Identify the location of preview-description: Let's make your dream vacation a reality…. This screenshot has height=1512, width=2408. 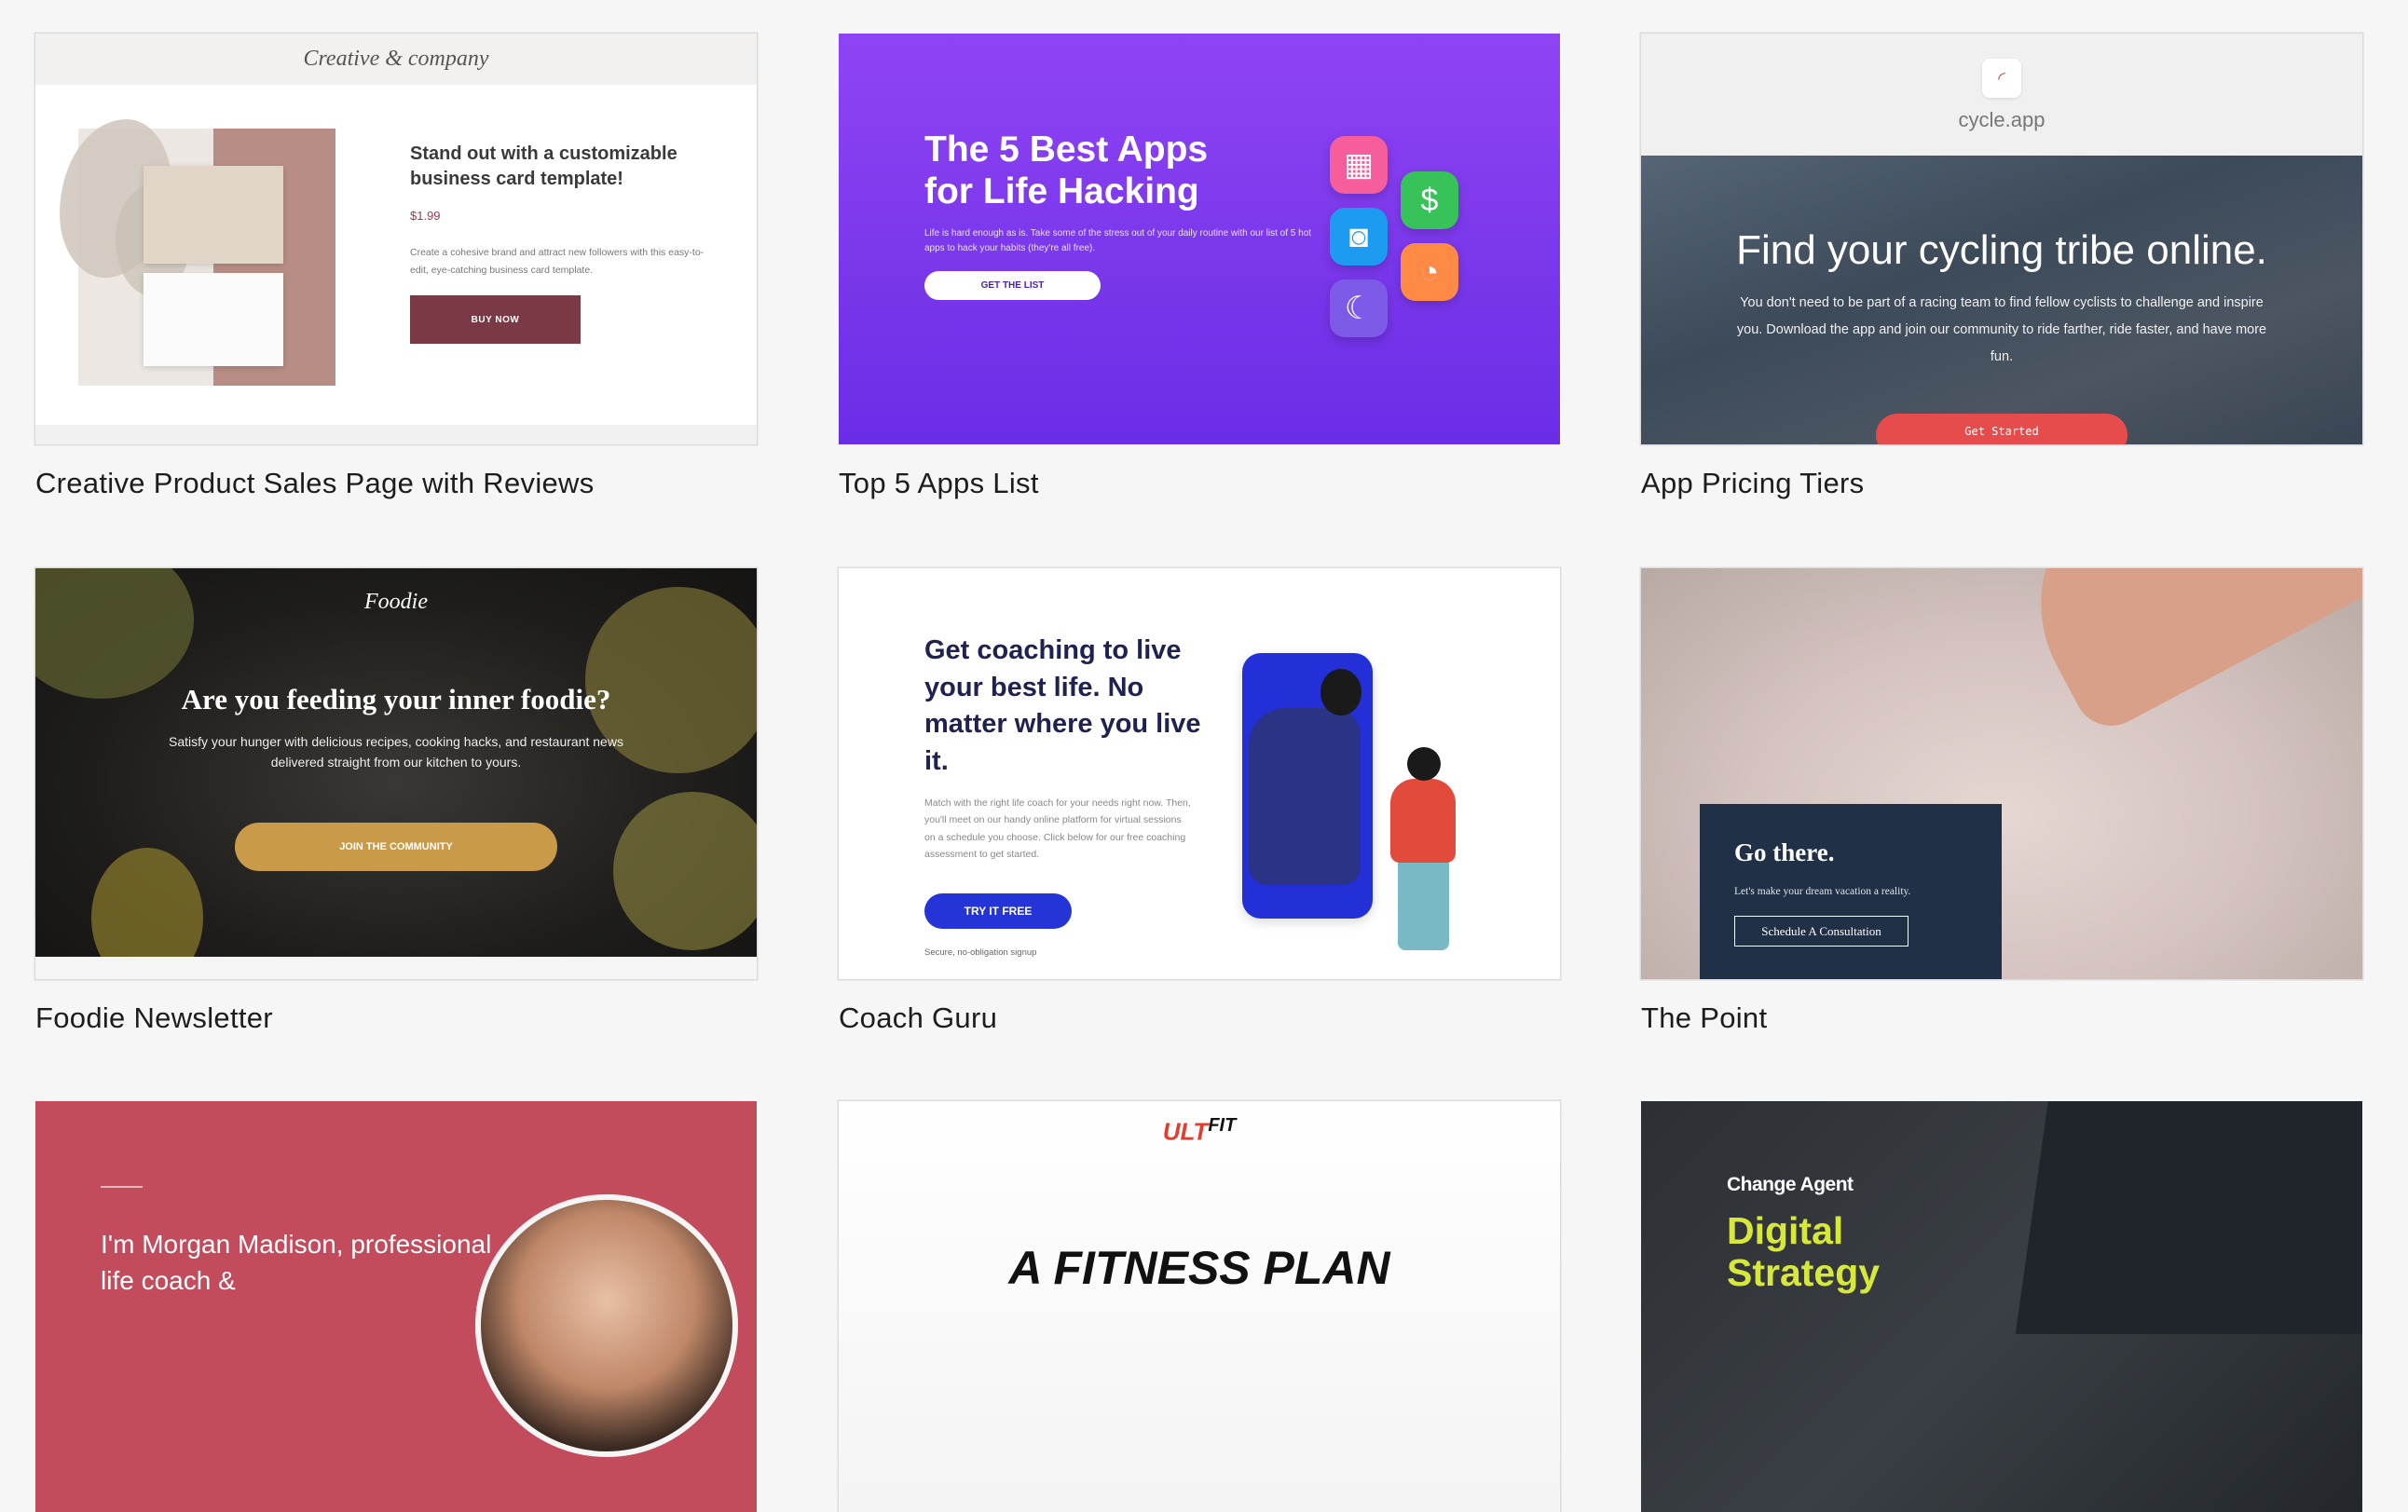
(1822, 891).